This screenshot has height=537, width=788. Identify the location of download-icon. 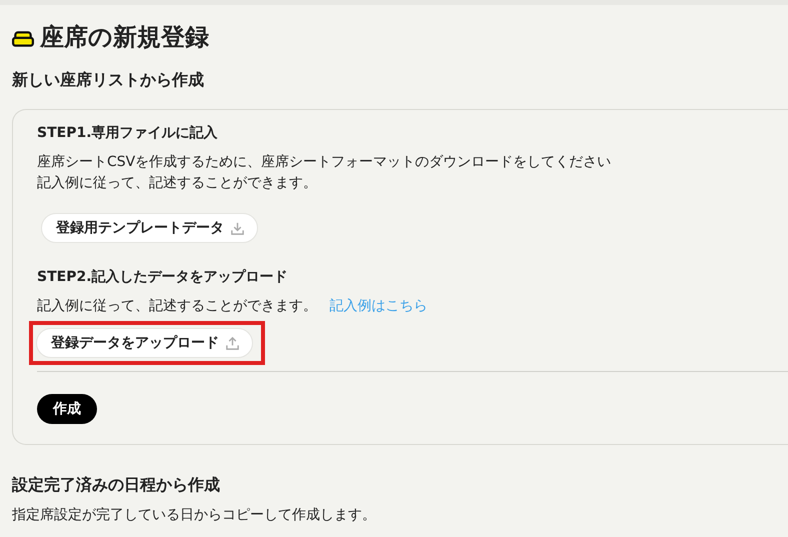
(237, 228).